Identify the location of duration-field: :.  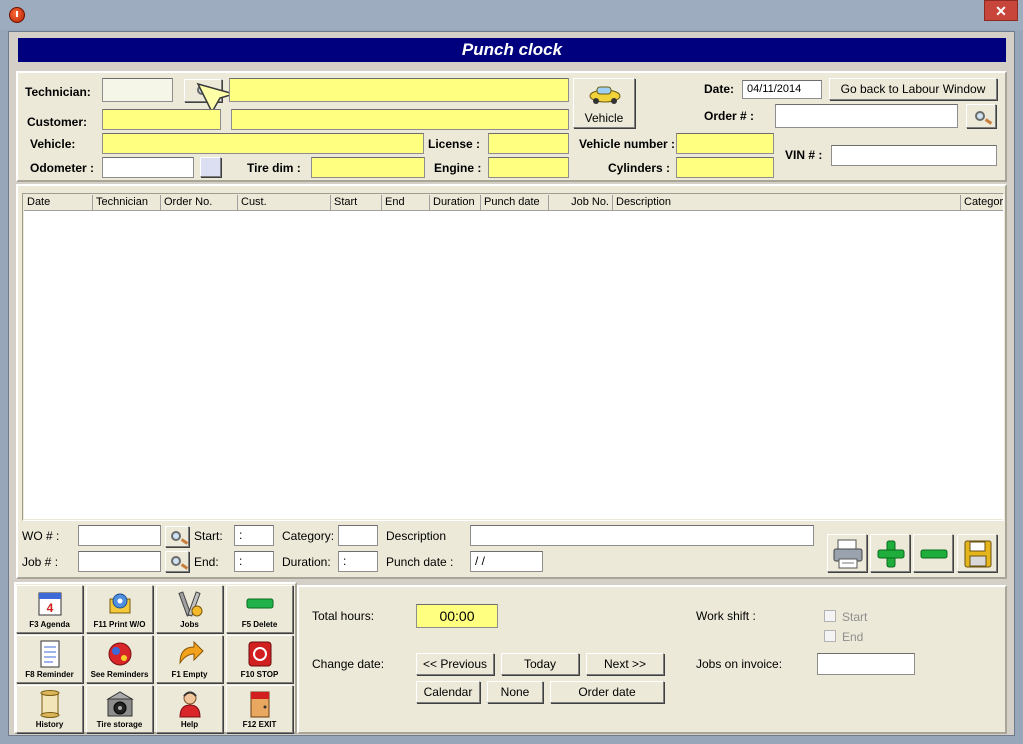
(358, 561).